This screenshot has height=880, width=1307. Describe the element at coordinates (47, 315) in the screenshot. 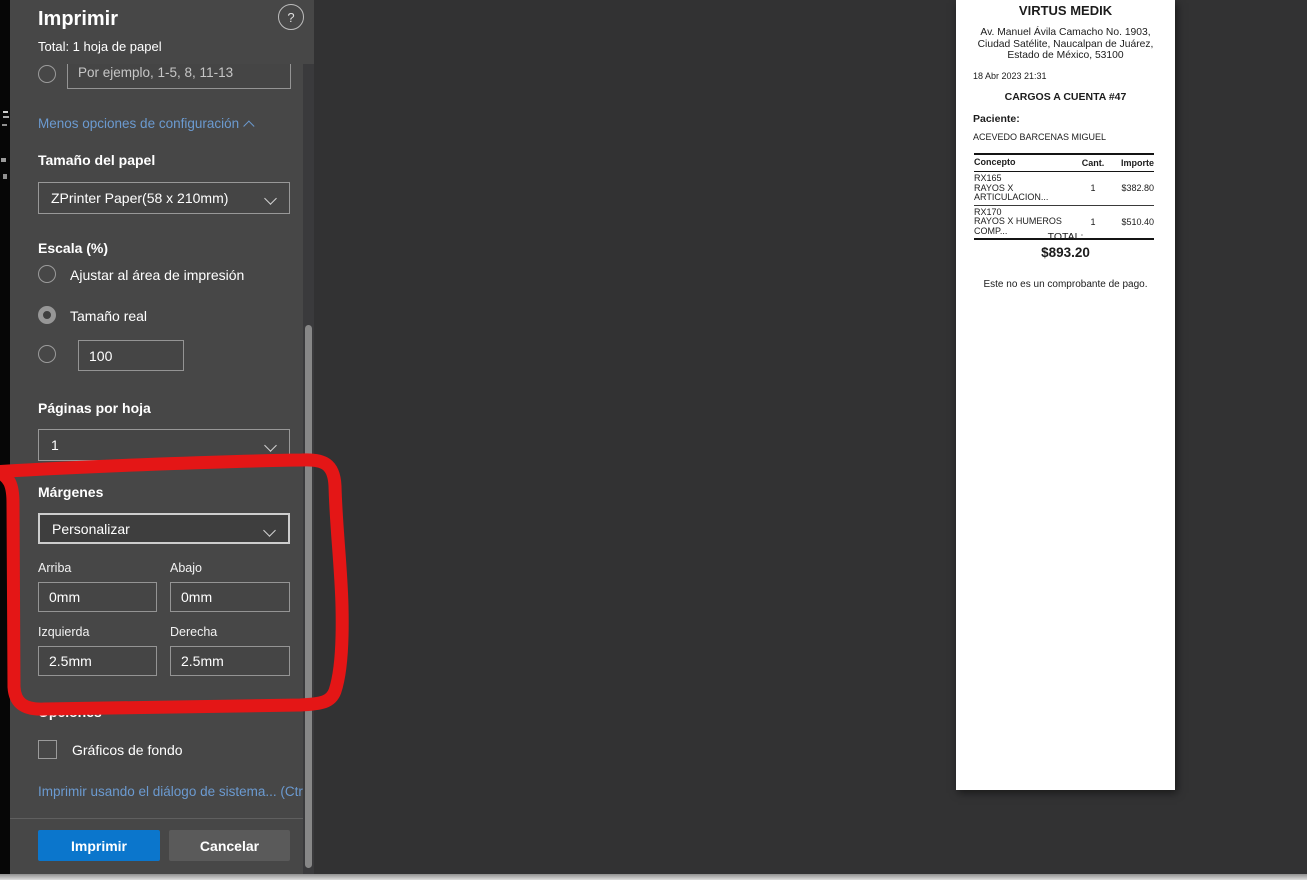

I see `scale-real-radio` at that location.